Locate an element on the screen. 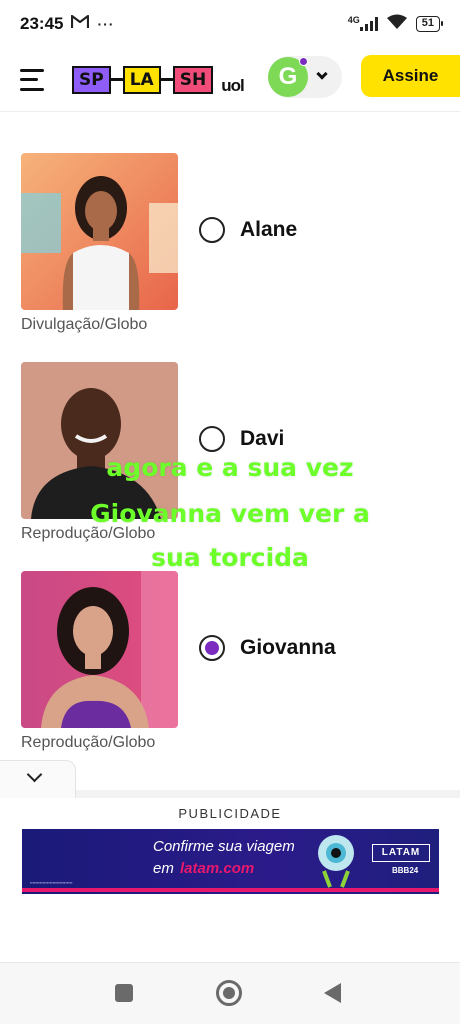  system-nav-bar is located at coordinates (230, 993).